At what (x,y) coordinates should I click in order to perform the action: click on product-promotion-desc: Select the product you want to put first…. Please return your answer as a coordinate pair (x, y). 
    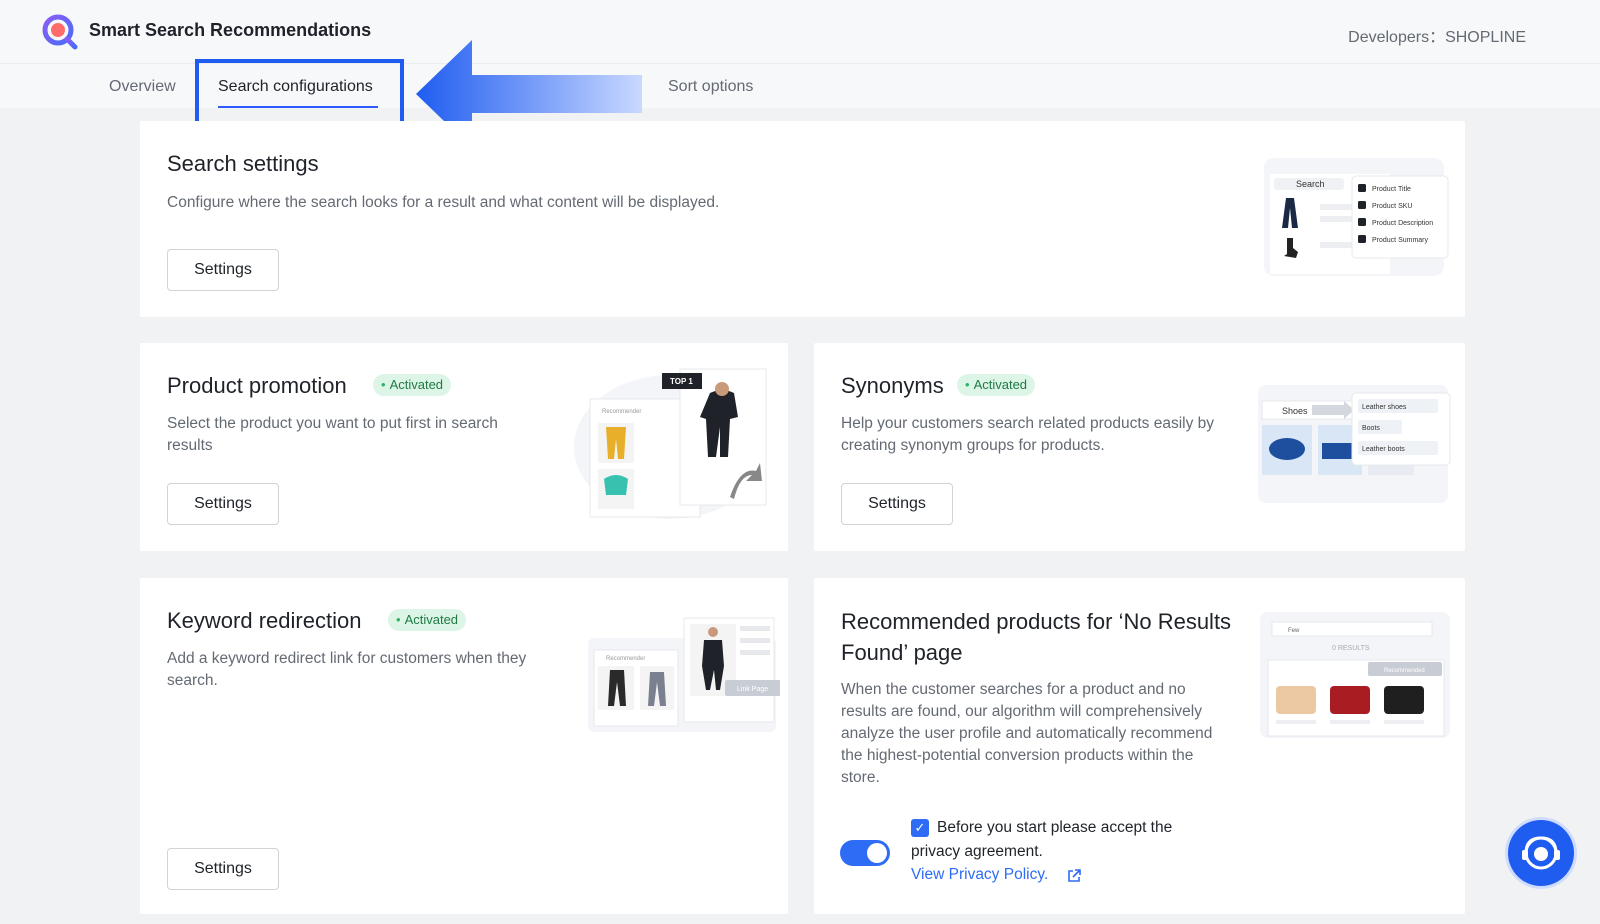
    Looking at the image, I should click on (332, 434).